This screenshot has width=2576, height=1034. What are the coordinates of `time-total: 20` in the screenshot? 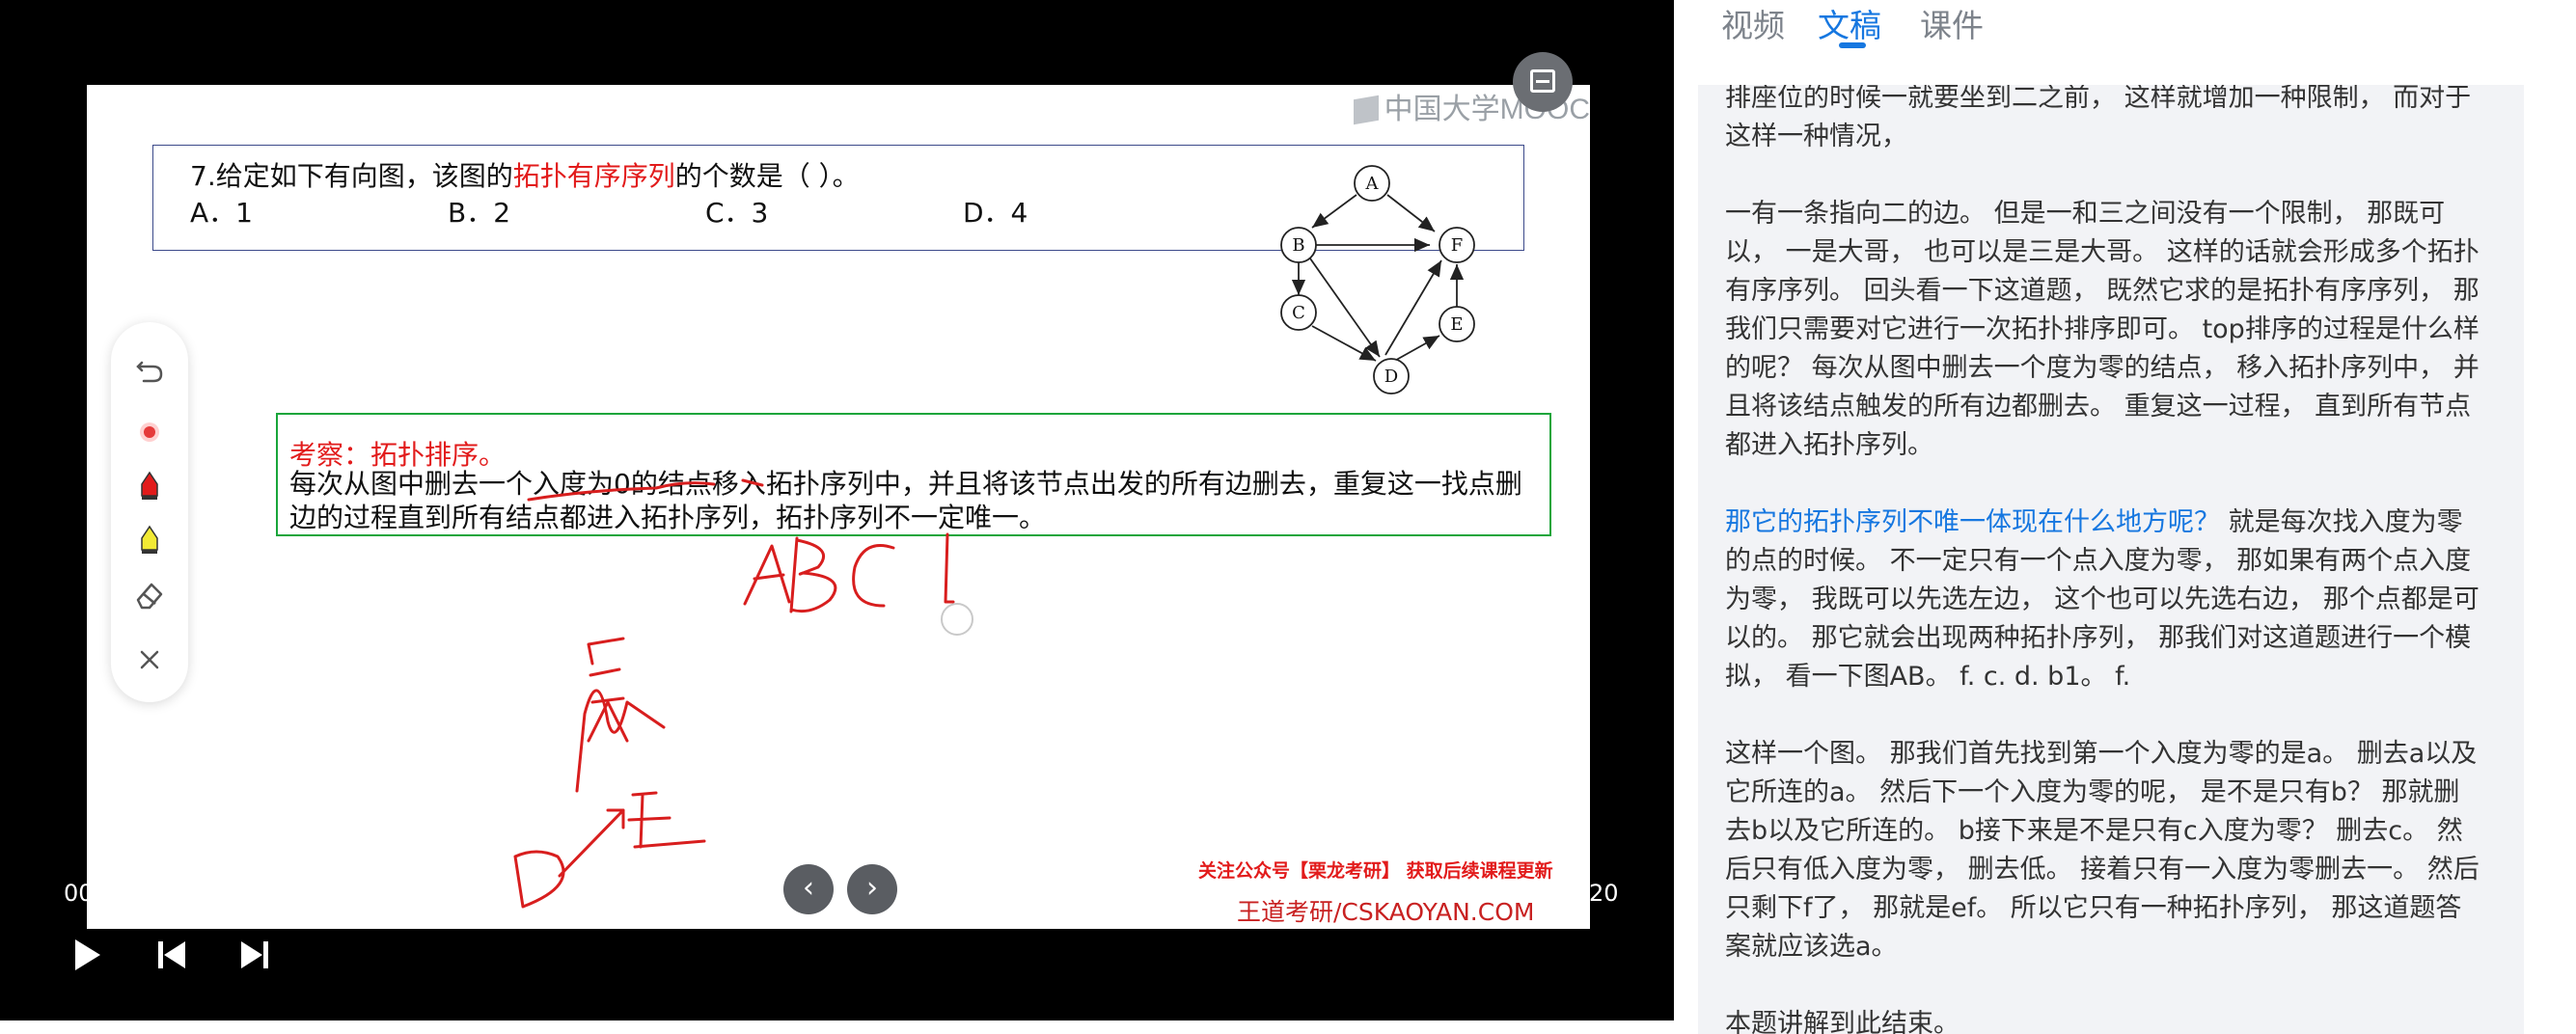 It's located at (1604, 894).